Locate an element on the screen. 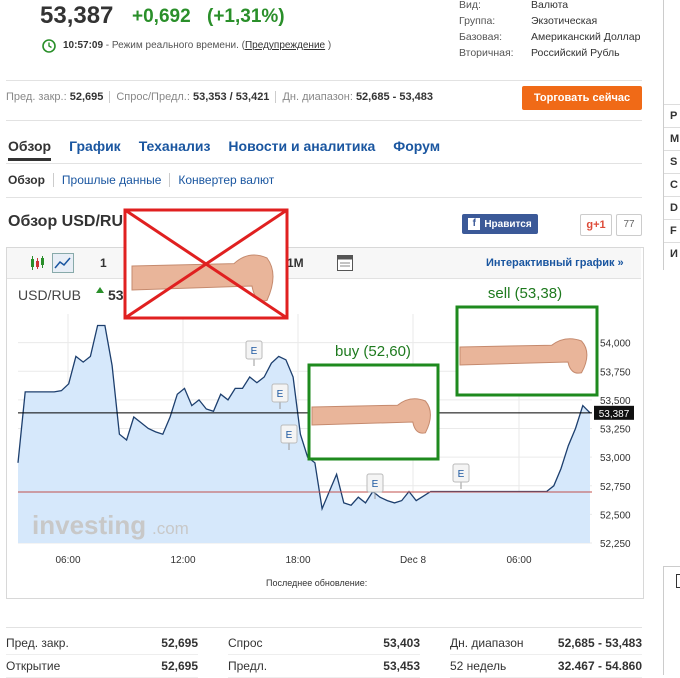  bid-ask-value: 53,353 / 53,421 is located at coordinates (231, 97).